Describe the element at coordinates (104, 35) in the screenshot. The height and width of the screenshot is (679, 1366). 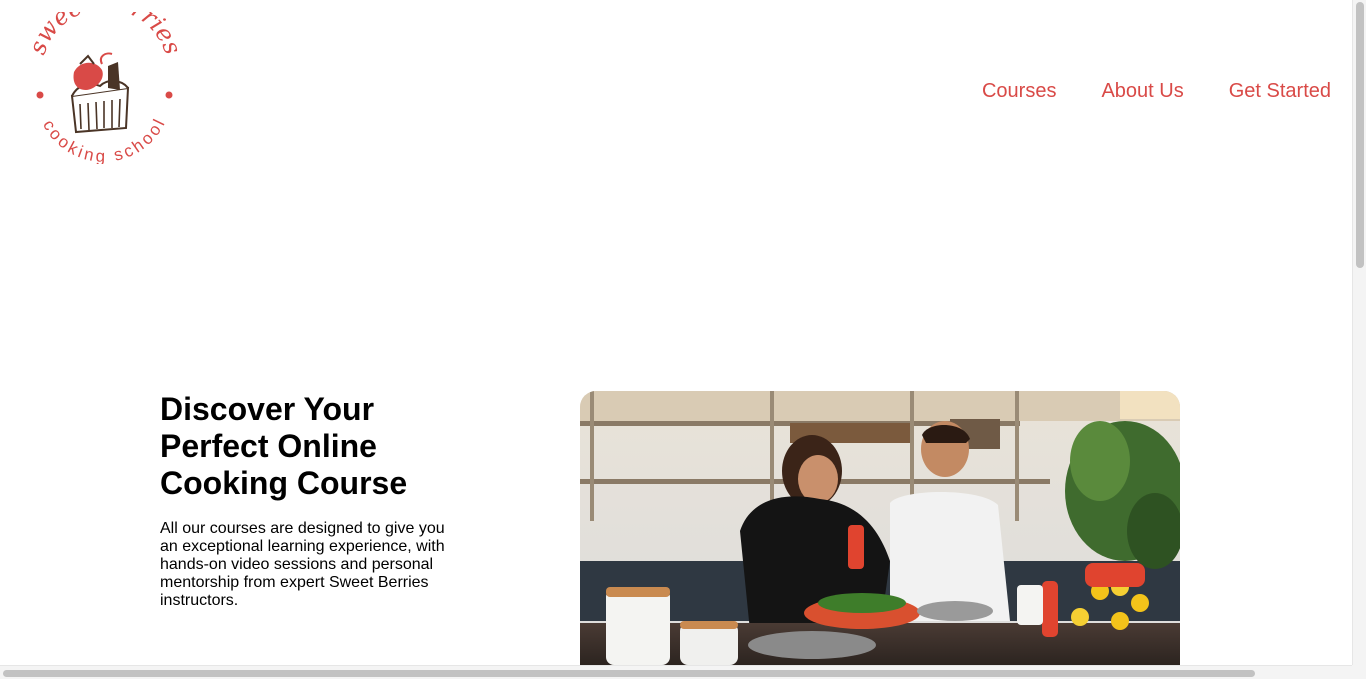
I see `brand-top-text: sweet berries` at that location.